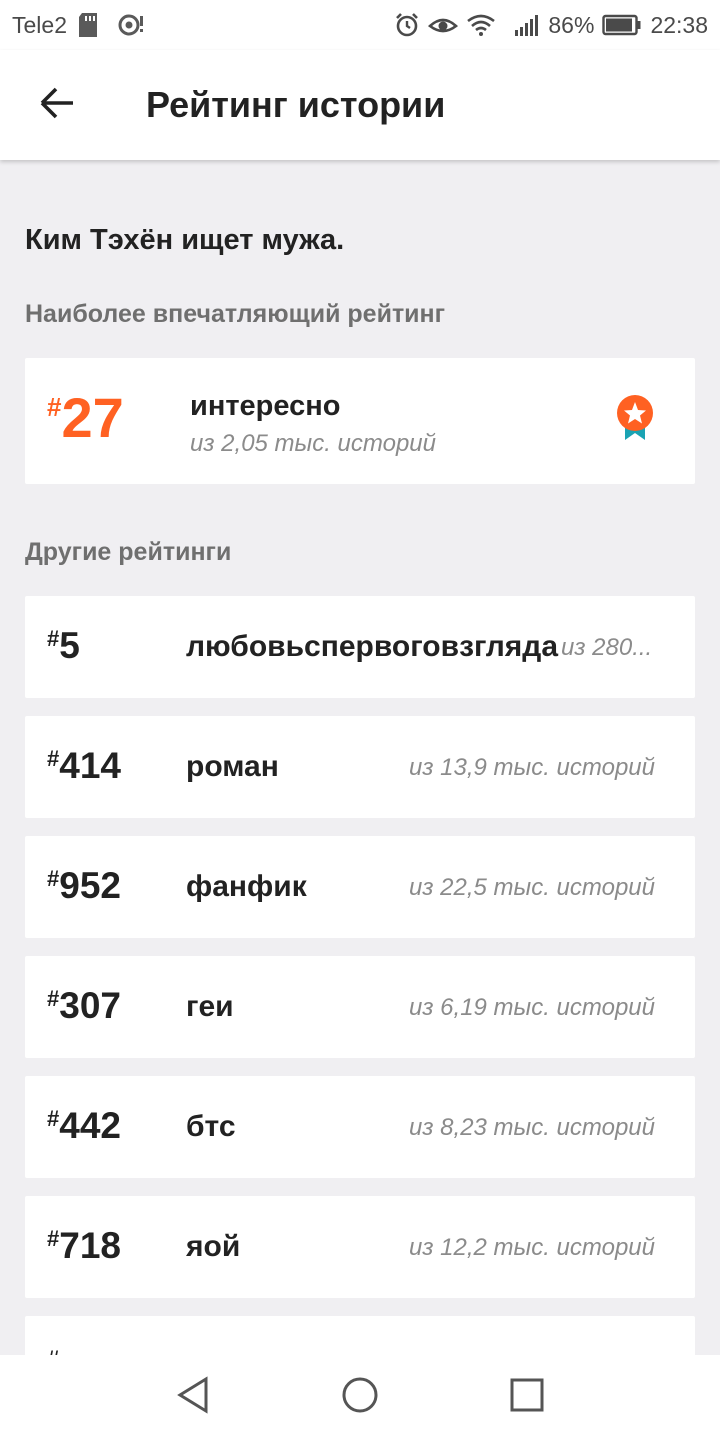  I want to click on battery-percent: 86%, so click(571, 24).